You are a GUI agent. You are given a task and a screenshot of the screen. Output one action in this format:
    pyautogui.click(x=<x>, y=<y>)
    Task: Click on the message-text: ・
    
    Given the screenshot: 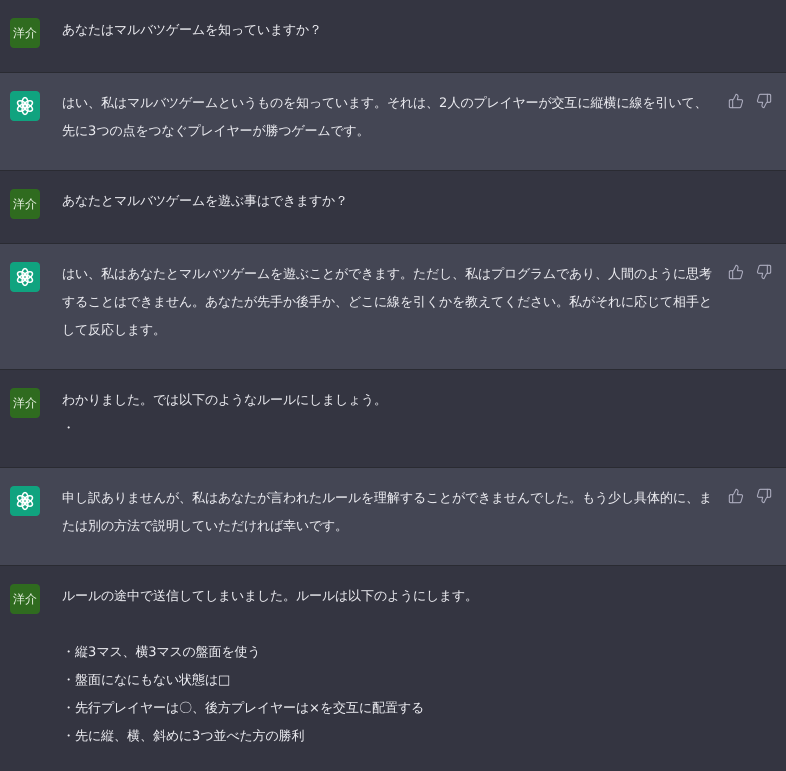 What is the action you would take?
    pyautogui.click(x=68, y=429)
    